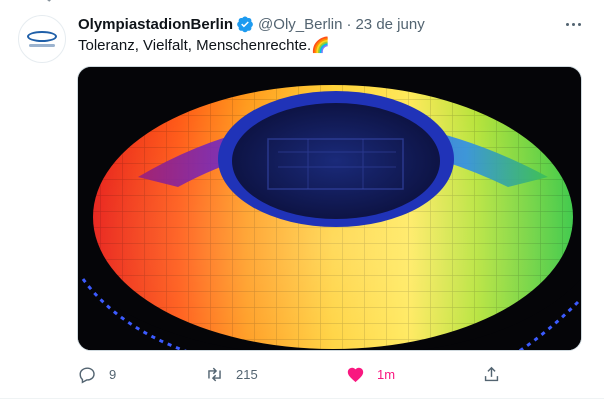  I want to click on divider, so click(302, 398).